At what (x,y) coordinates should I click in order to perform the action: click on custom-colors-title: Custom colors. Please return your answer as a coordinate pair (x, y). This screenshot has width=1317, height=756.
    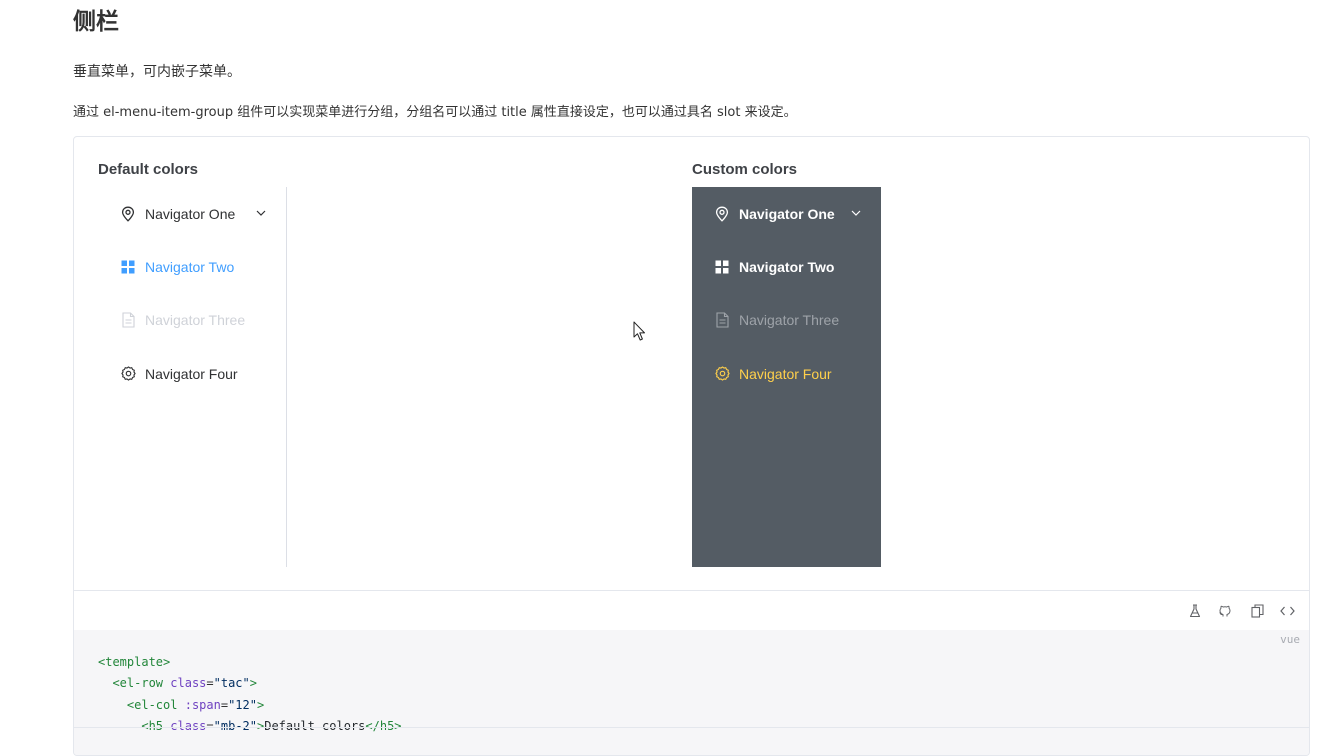
    Looking at the image, I should click on (745, 169).